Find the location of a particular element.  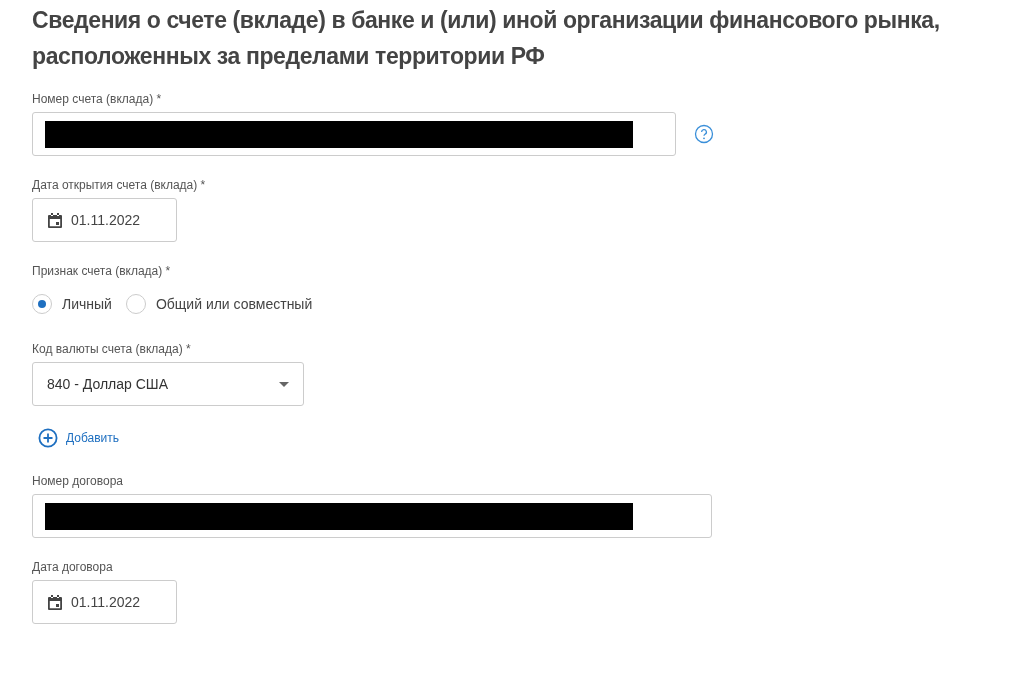

help-icon is located at coordinates (704, 134).